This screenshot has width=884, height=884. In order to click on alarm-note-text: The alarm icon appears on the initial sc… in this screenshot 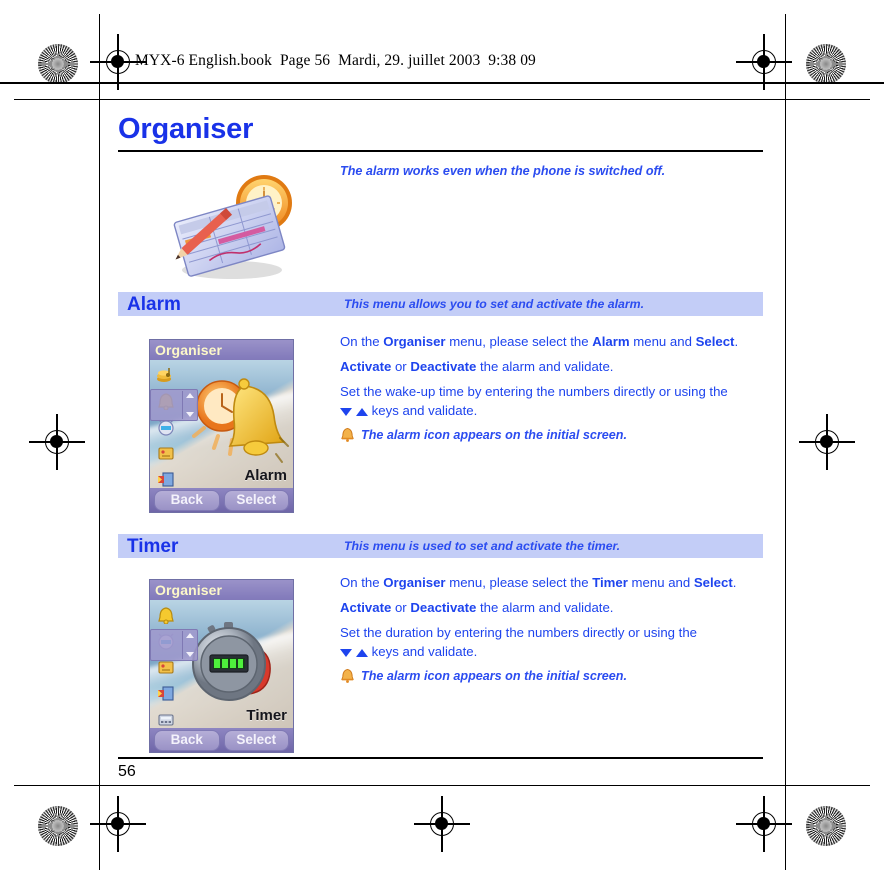, I will do `click(494, 434)`.